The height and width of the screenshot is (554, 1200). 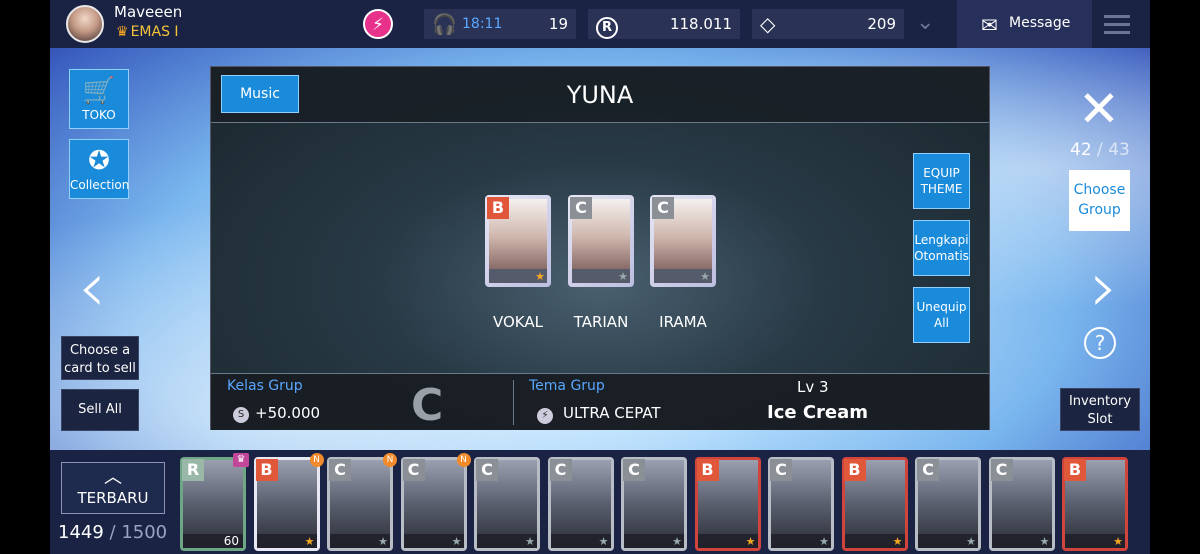 I want to click on stat-r-coin: R 118.011, so click(x=664, y=24).